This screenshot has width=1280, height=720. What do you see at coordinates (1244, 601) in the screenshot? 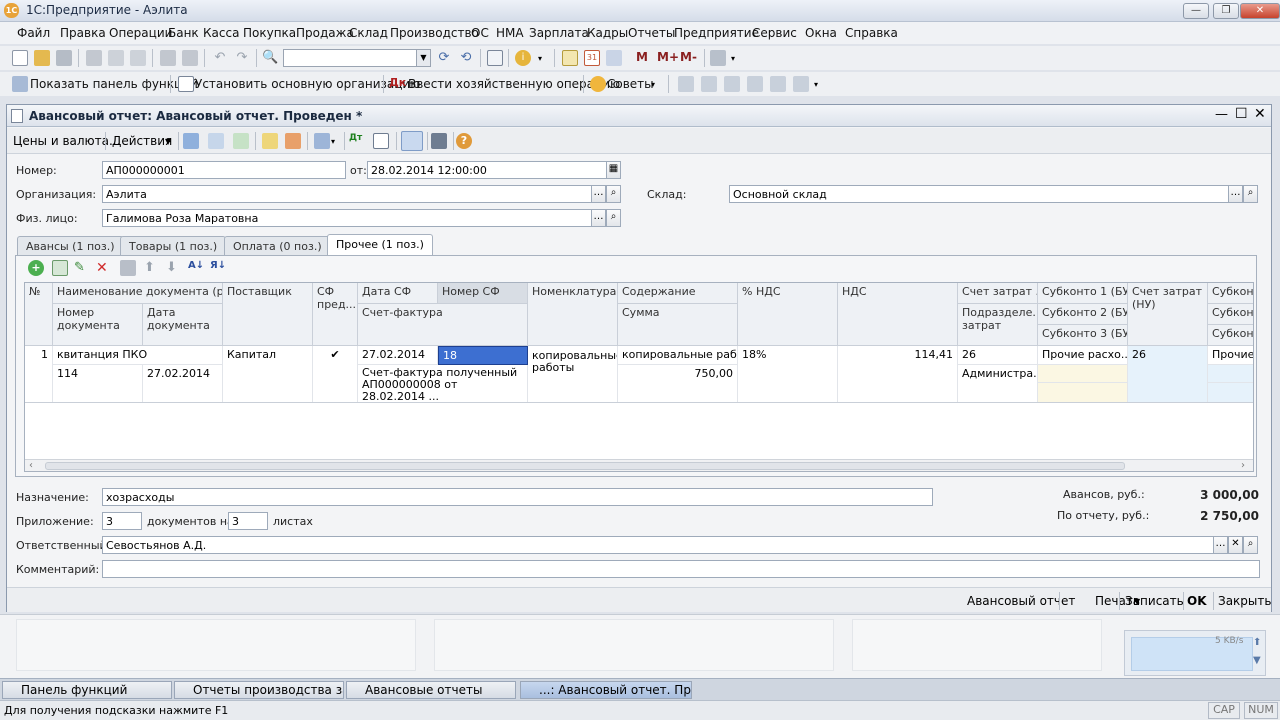
I see `close-button: Закрыть` at bounding box center [1244, 601].